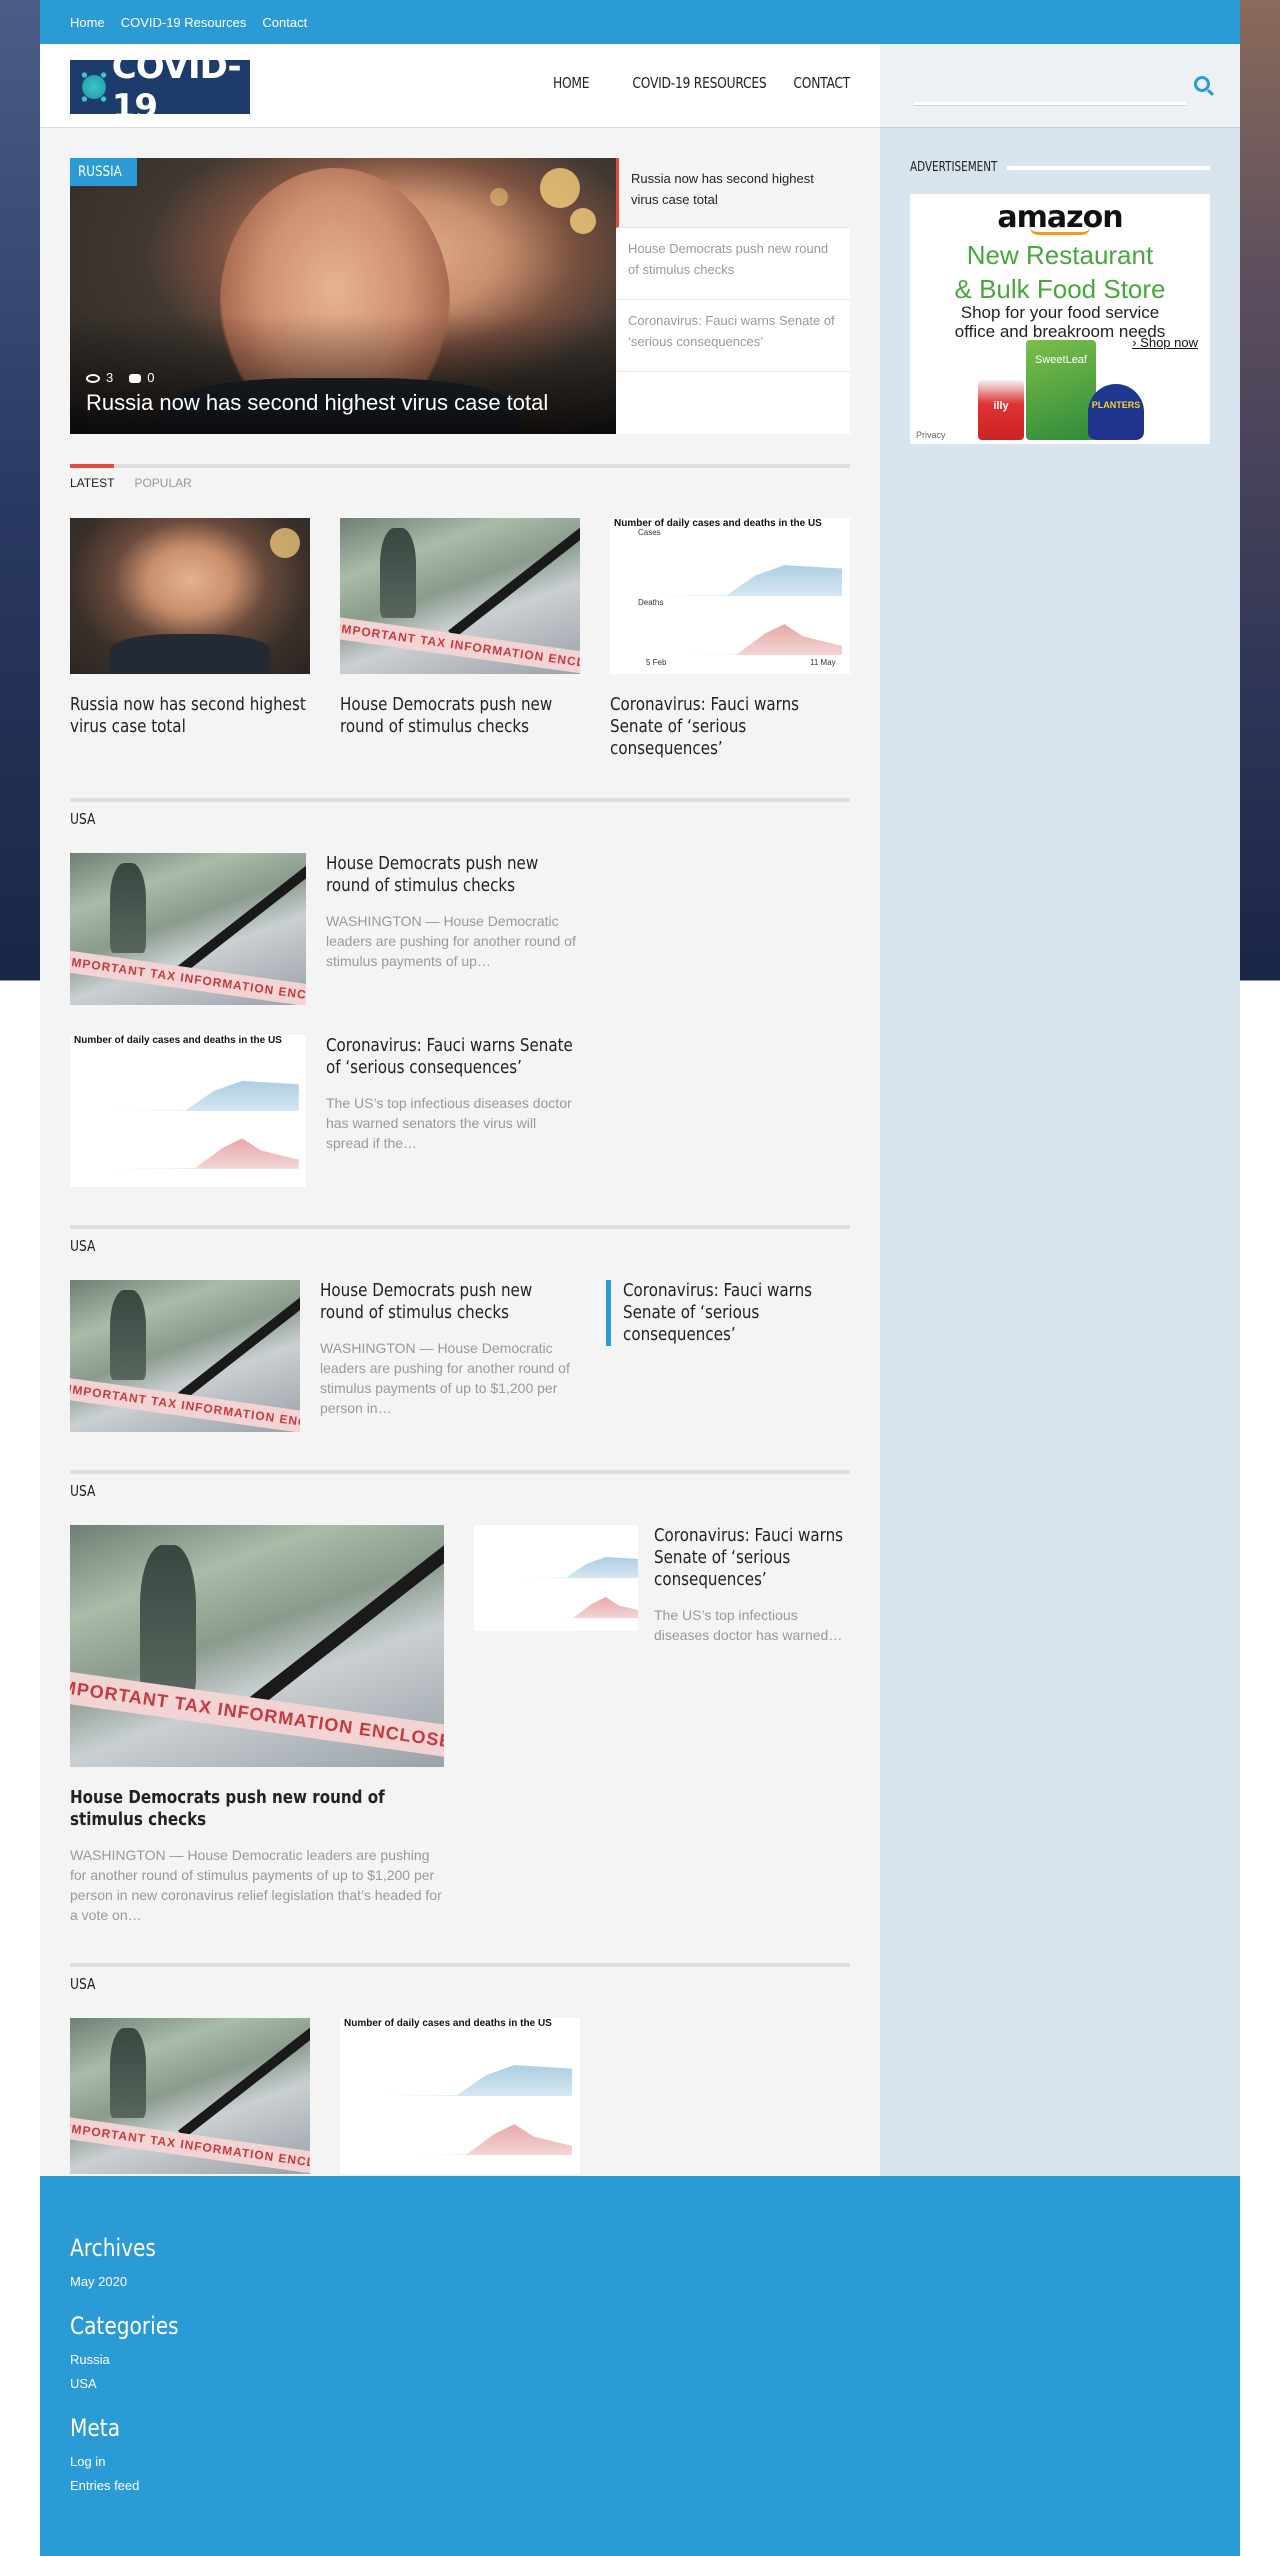 The height and width of the screenshot is (2556, 1280). I want to click on product-planters: PLANTERS, so click(1116, 412).